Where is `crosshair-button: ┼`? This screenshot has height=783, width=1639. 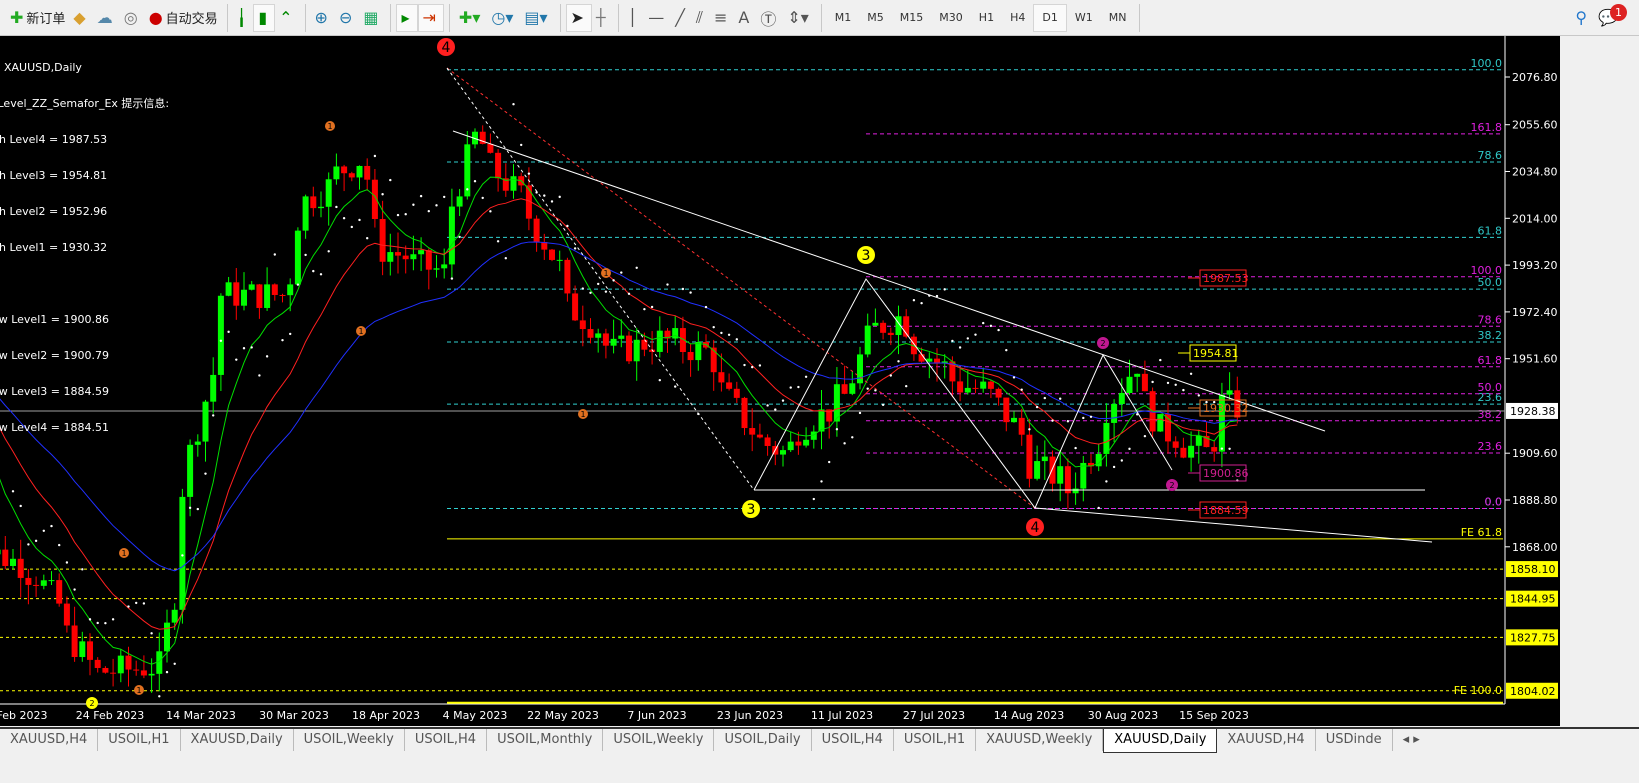
crosshair-button: ┼ is located at coordinates (602, 18).